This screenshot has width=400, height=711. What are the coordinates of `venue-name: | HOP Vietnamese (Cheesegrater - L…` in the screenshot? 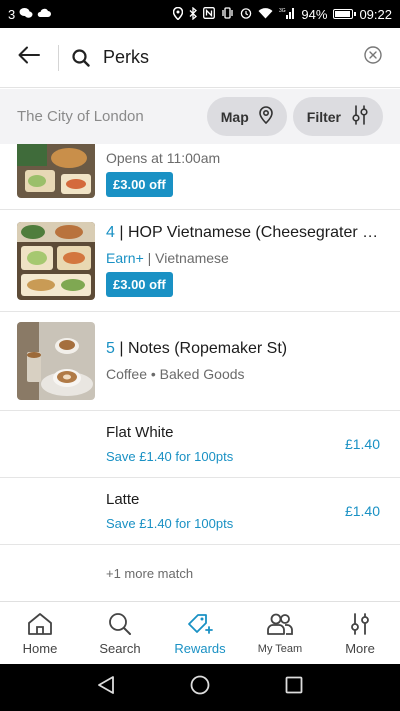 It's located at (248, 232).